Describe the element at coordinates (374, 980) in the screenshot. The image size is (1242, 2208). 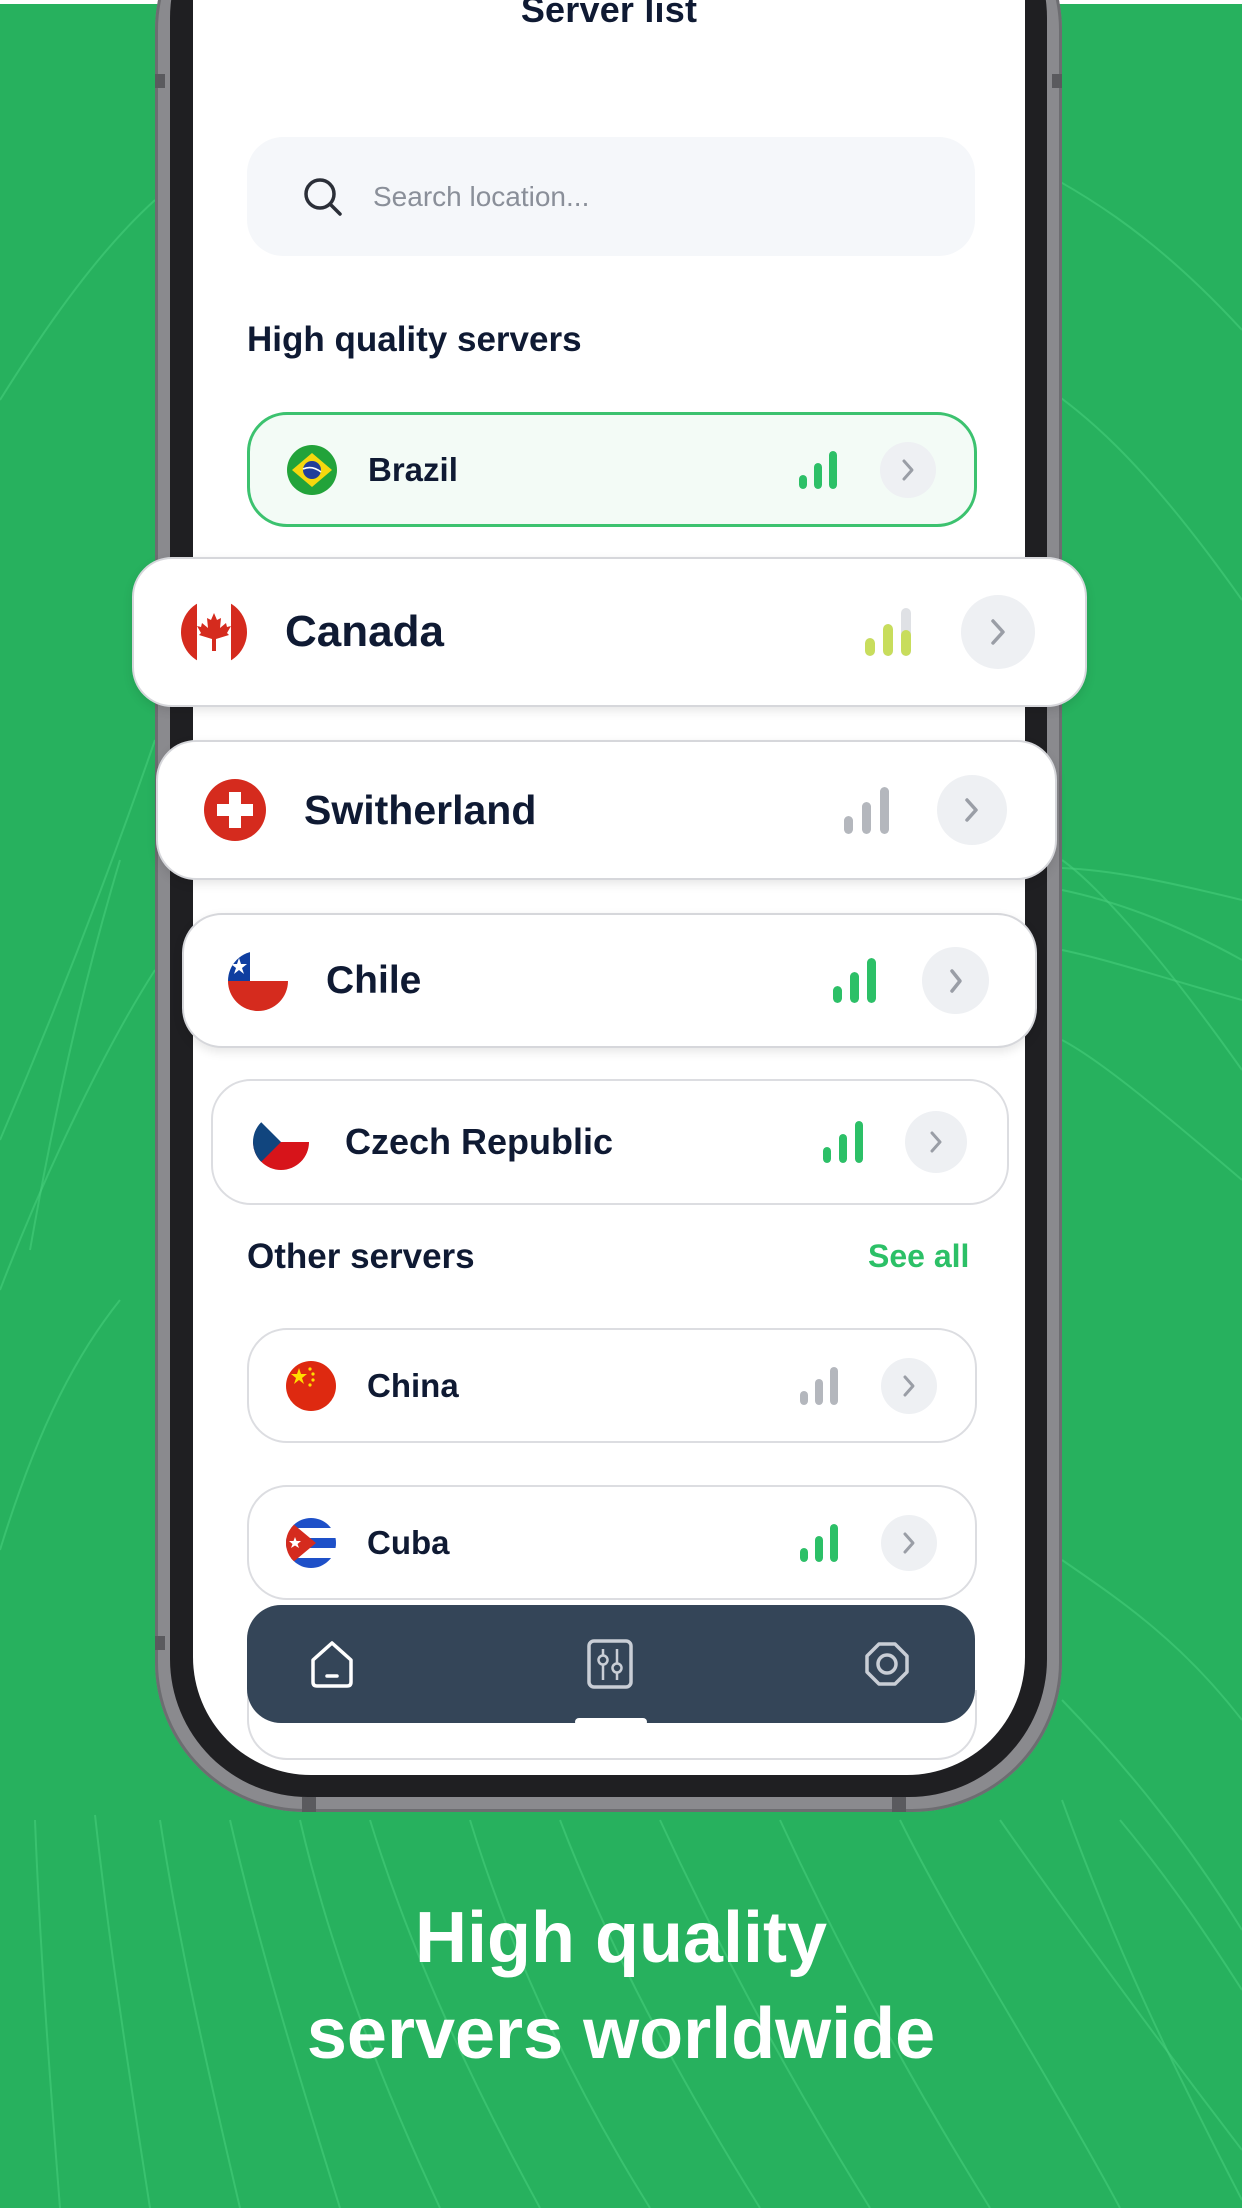
I see `server-name: Chile` at that location.